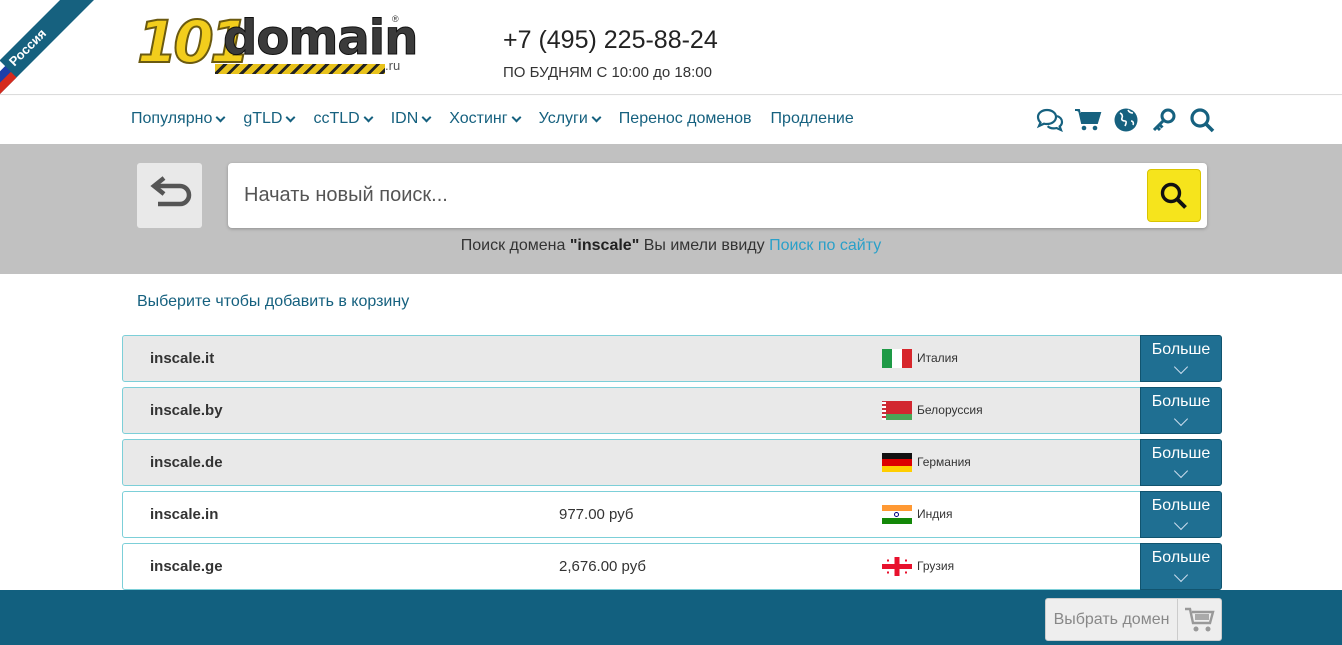 Image resolution: width=1342 pixels, height=645 pixels. Describe the element at coordinates (186, 410) in the screenshot. I see `domain-name: inscale.by` at that location.